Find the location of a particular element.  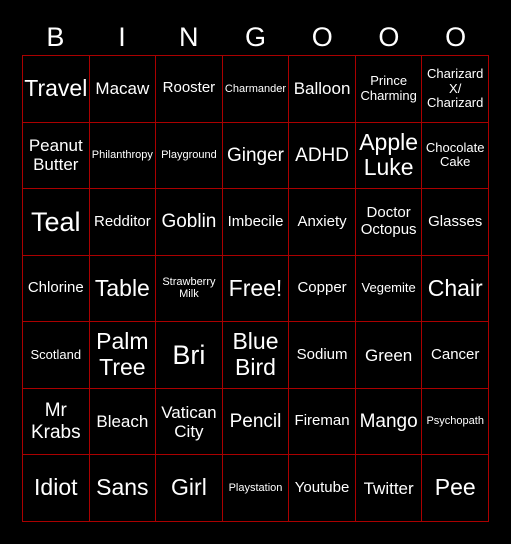

bingo-cell-label: Chlorine is located at coordinates (55, 288).